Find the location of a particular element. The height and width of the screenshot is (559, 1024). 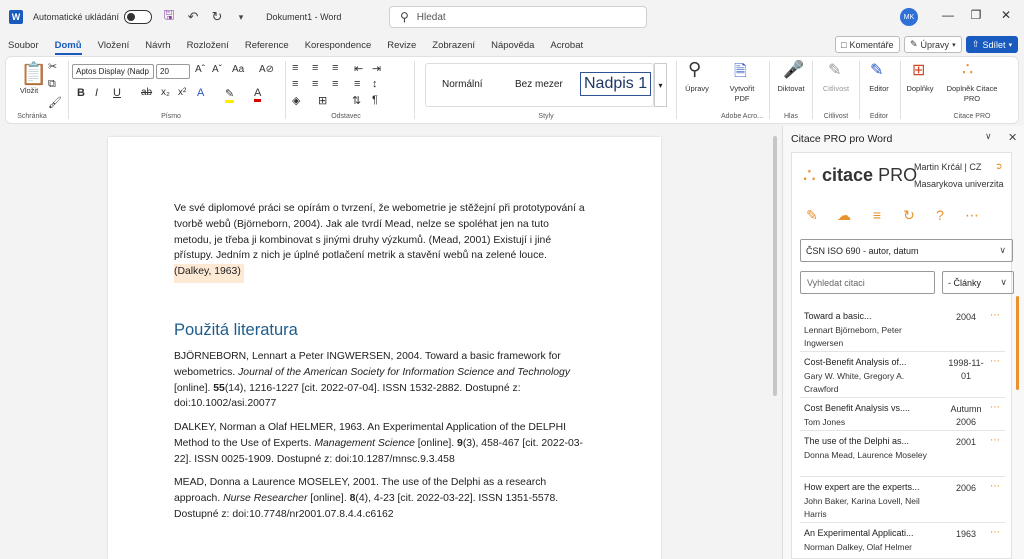

bibliography-heading: Použitá literatura is located at coordinates (236, 330).